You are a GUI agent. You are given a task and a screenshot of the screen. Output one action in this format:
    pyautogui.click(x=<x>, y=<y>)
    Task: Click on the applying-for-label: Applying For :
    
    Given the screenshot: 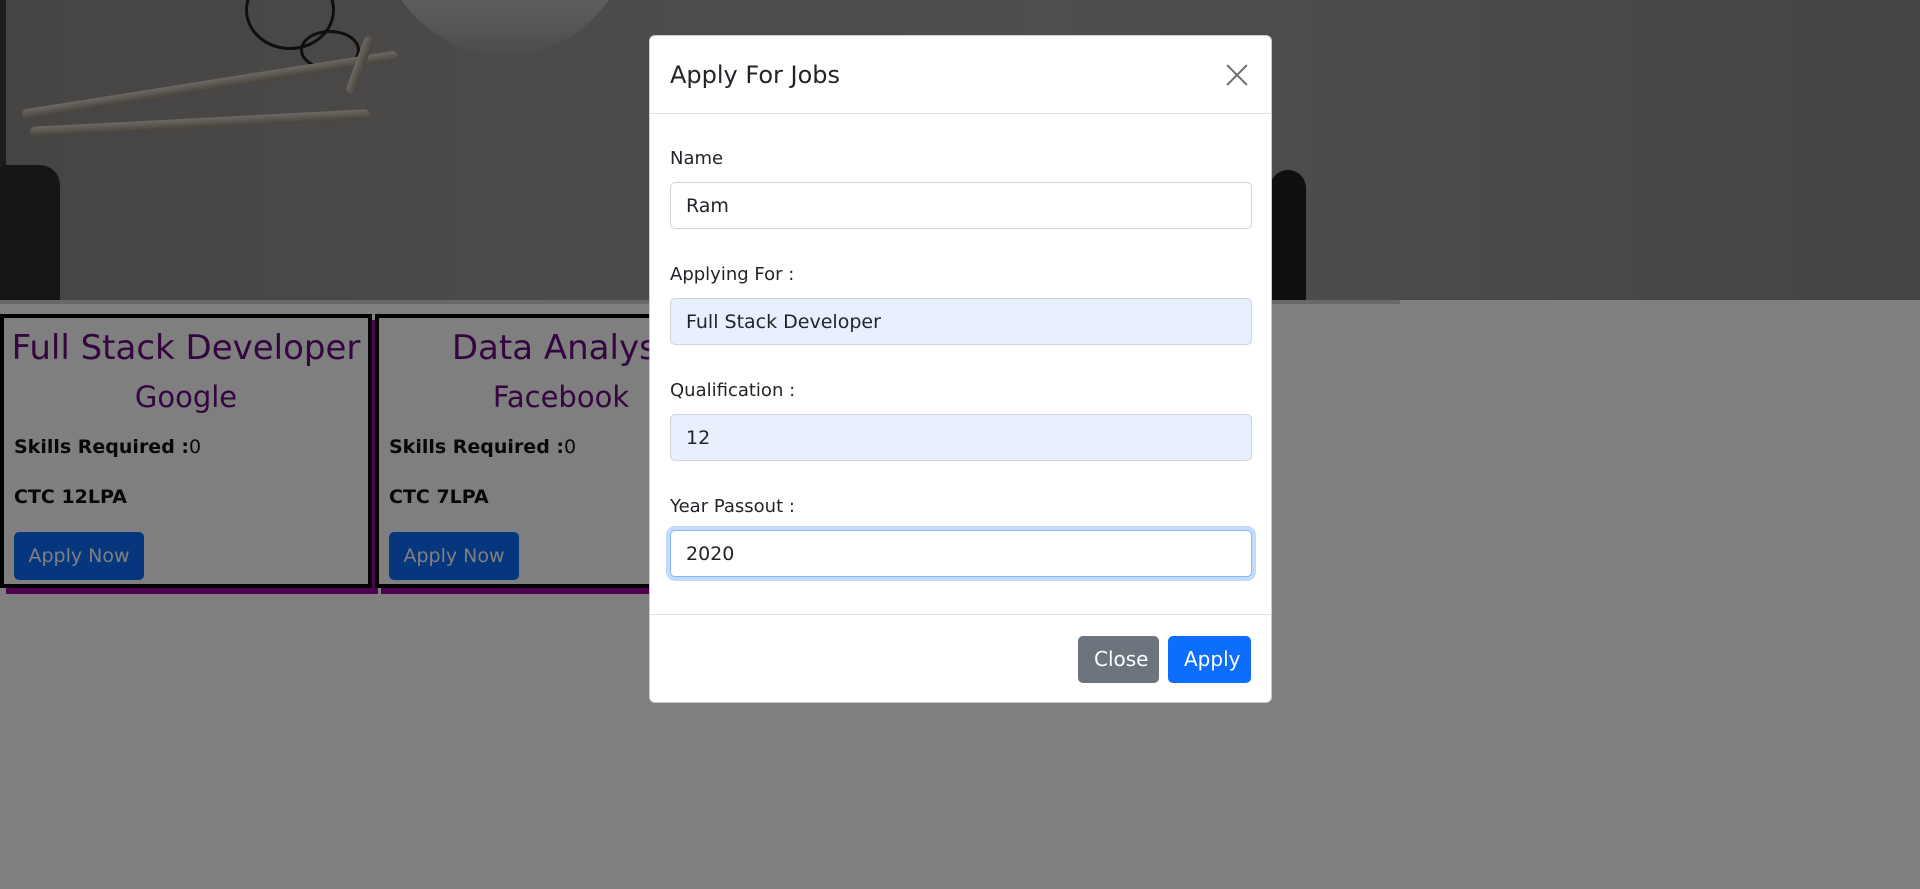 What is the action you would take?
    pyautogui.click(x=732, y=274)
    